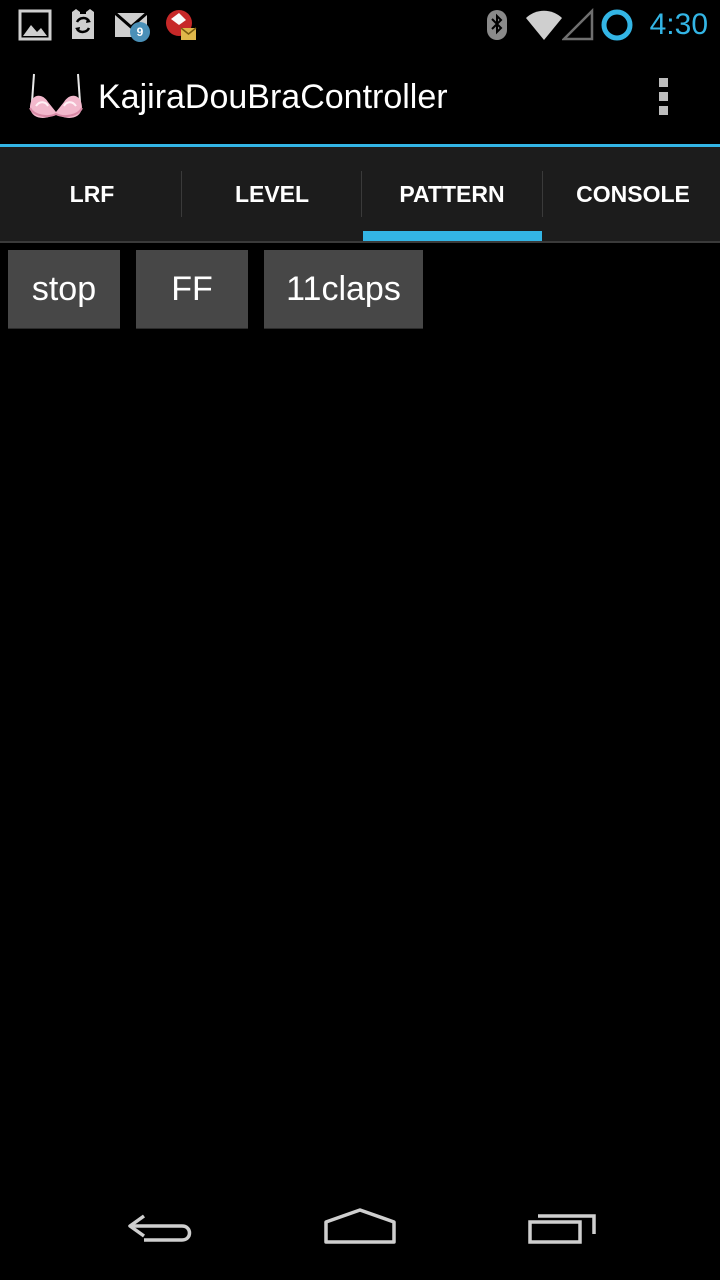 The width and height of the screenshot is (720, 1280). What do you see at coordinates (161, 1231) in the screenshot?
I see `back-icon` at bounding box center [161, 1231].